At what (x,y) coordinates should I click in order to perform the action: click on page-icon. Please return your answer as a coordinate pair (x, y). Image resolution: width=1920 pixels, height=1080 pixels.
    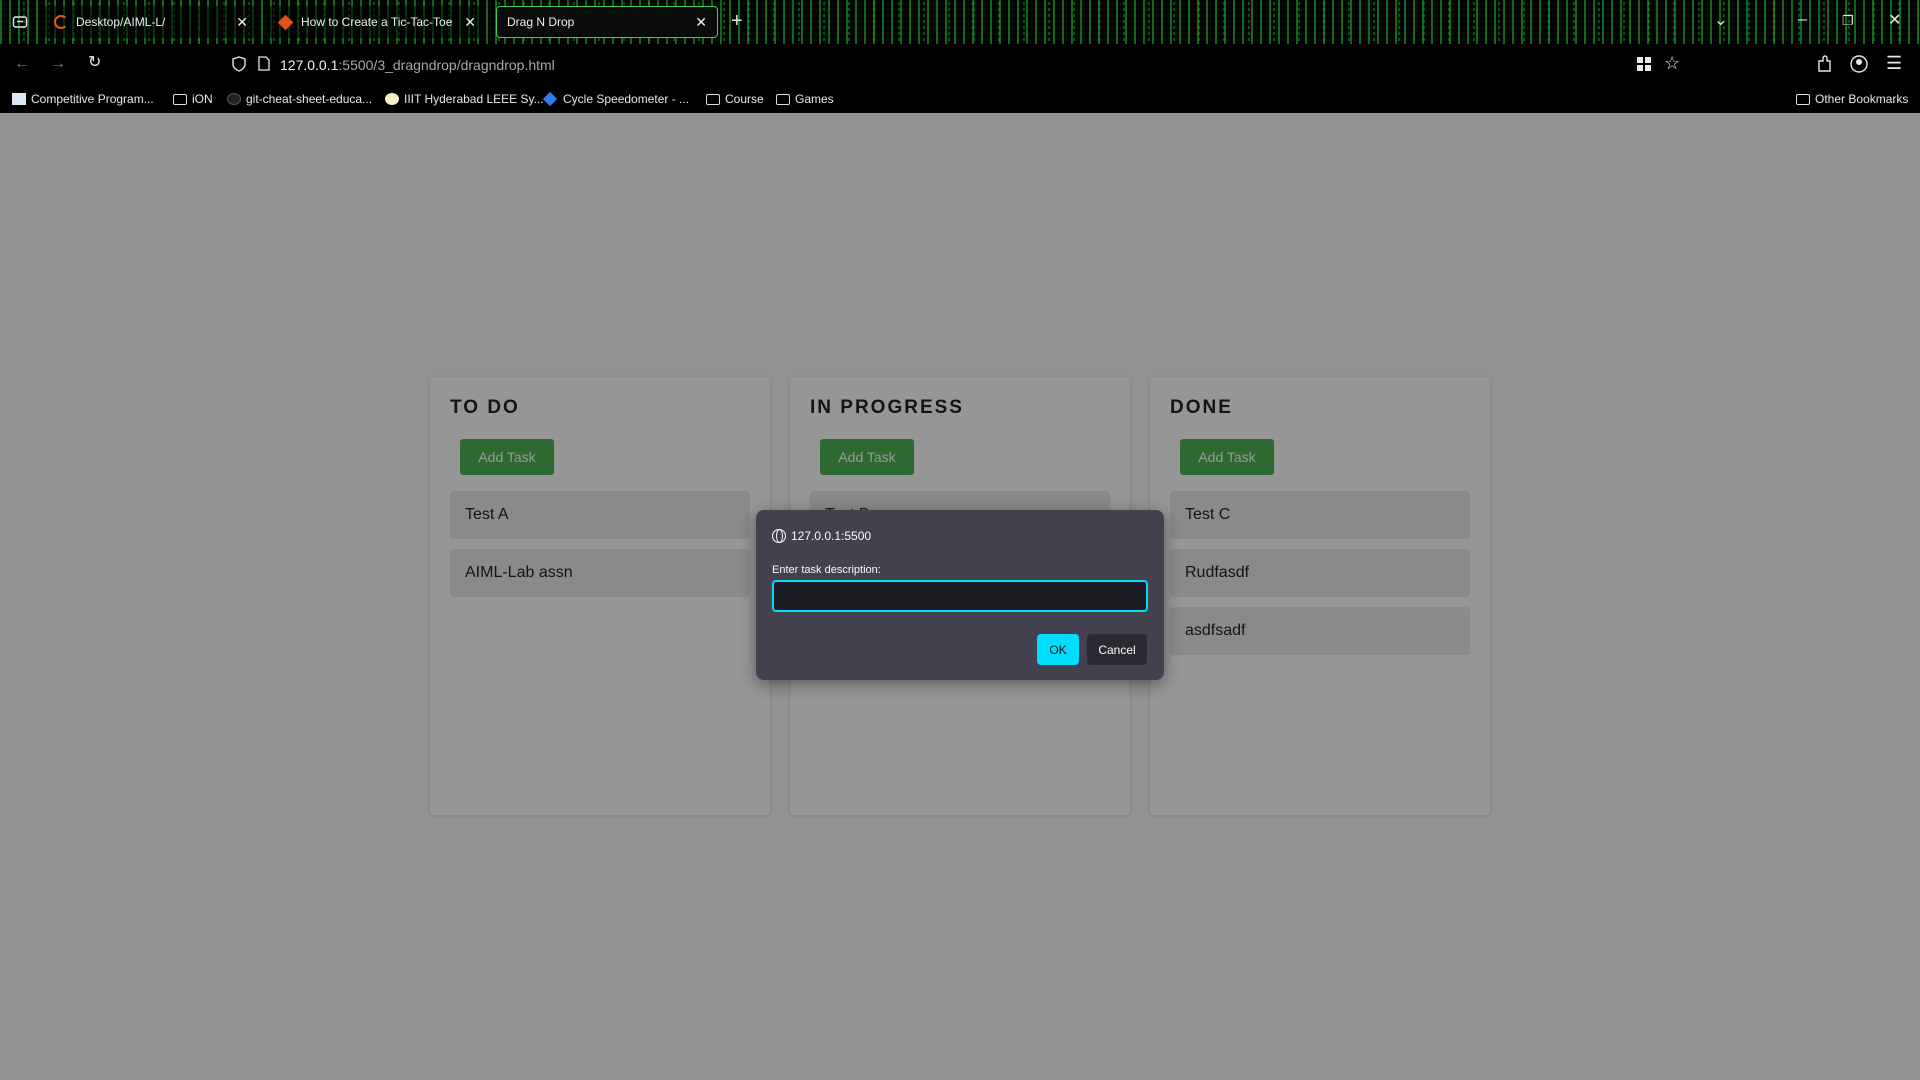
    Looking at the image, I should click on (264, 65).